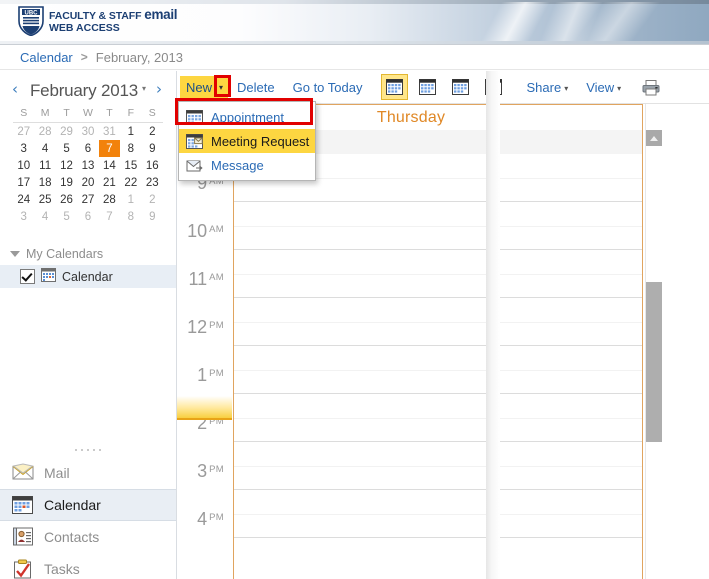 Image resolution: width=709 pixels, height=579 pixels. I want to click on time-ampm: AM, so click(216, 229).